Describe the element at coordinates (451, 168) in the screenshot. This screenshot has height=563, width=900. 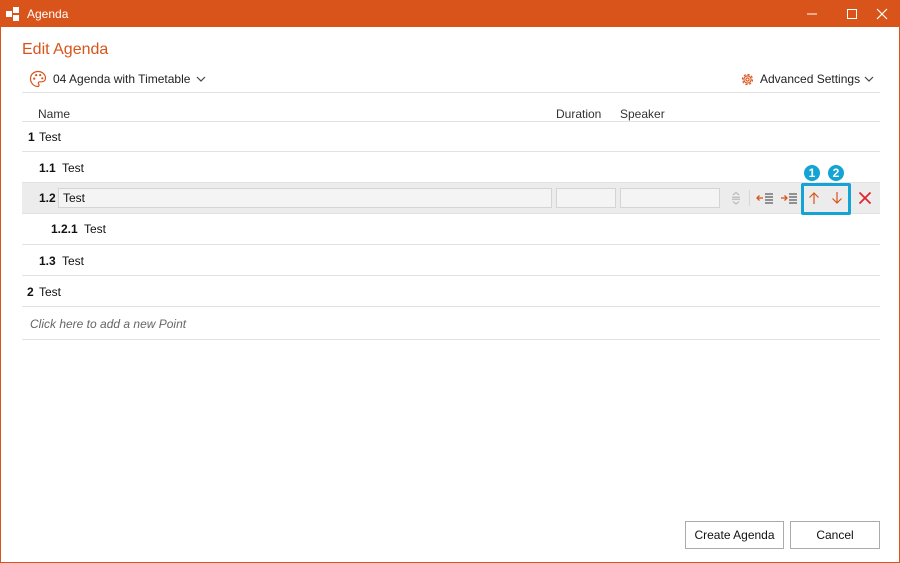
I see `agenda-item-row: 1.1 Test` at that location.